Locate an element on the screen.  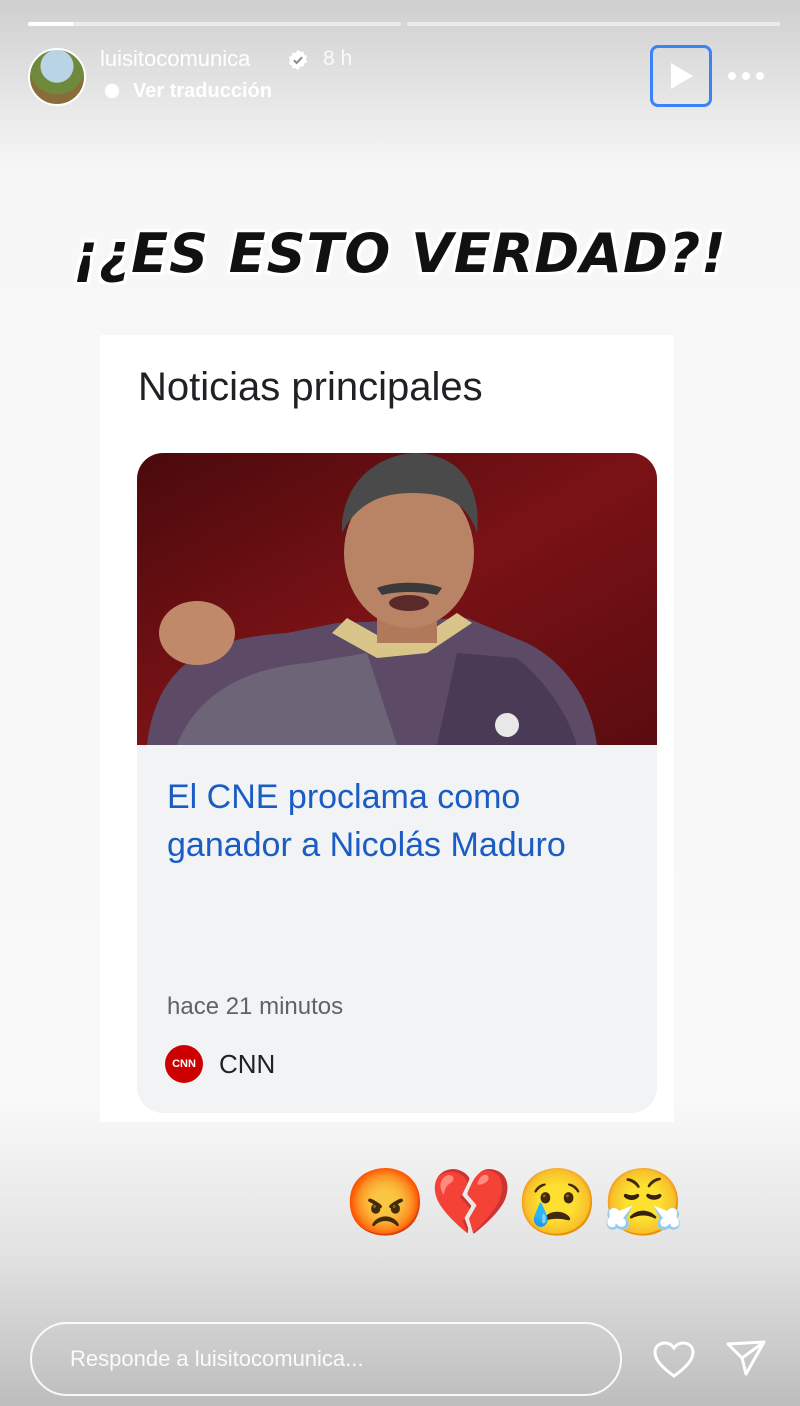
avatar is located at coordinates (57, 77).